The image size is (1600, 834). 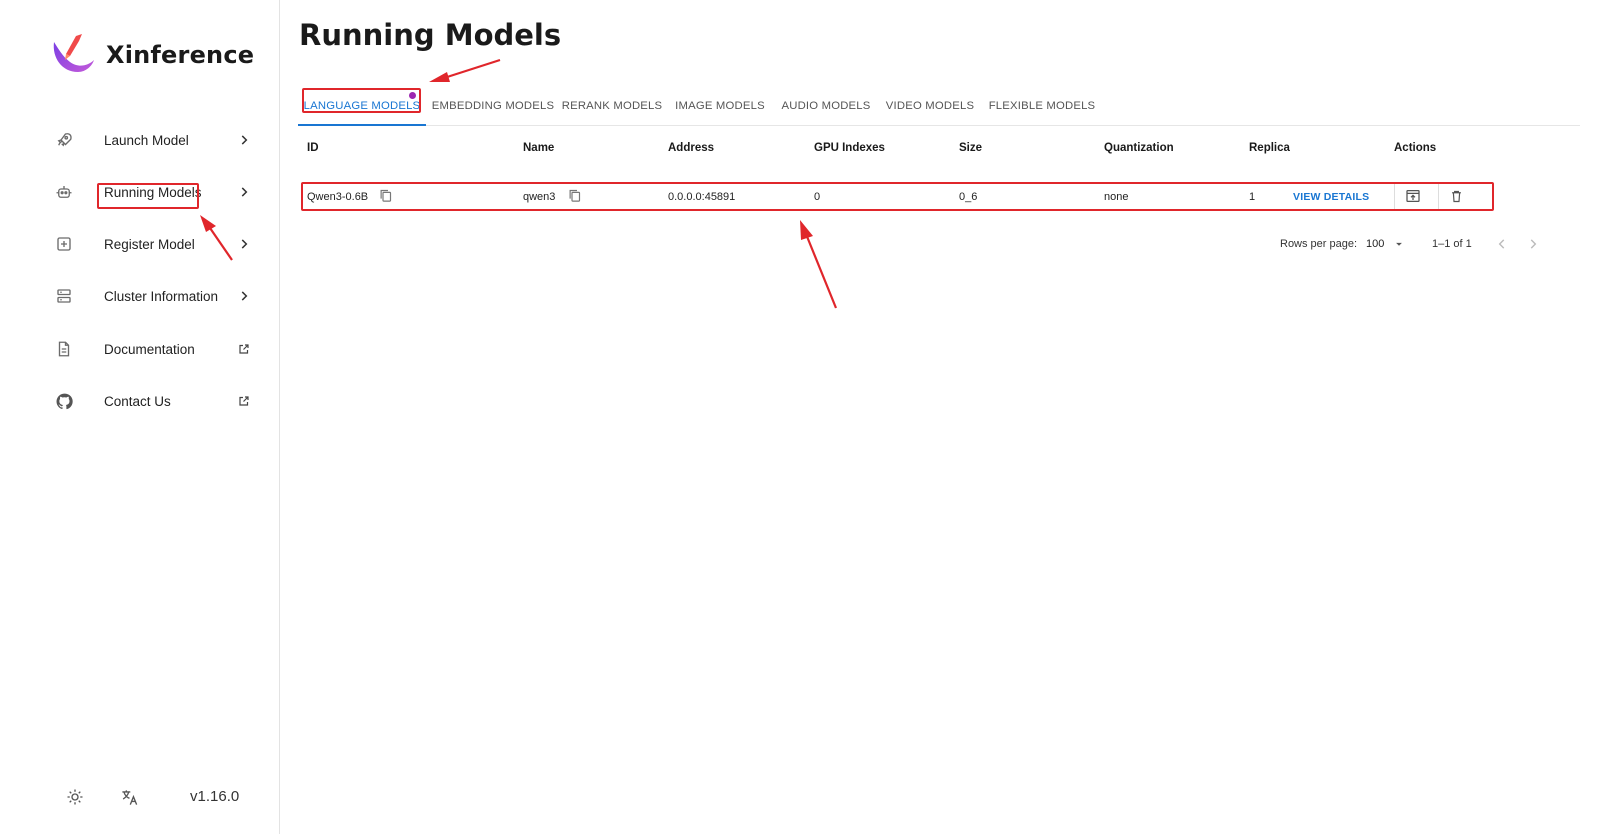 What do you see at coordinates (180, 55) in the screenshot?
I see `app-name: Xinference` at bounding box center [180, 55].